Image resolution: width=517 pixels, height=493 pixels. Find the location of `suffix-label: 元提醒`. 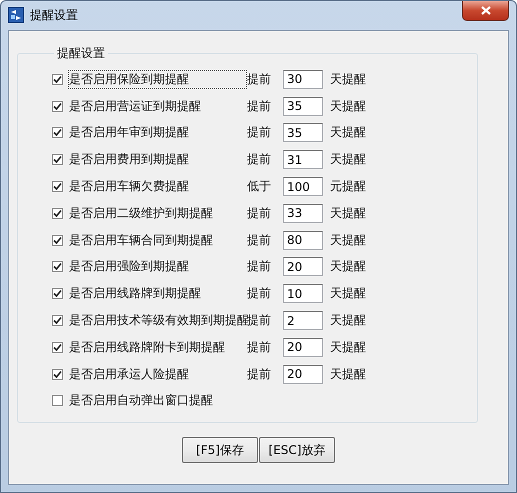

suffix-label: 元提醒 is located at coordinates (348, 187).